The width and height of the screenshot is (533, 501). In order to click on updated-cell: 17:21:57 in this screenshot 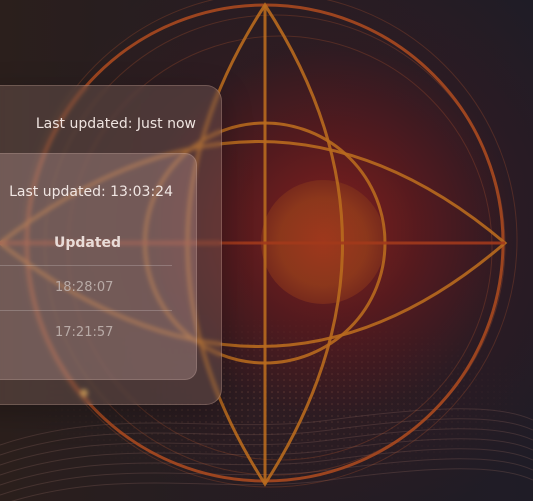, I will do `click(84, 332)`.